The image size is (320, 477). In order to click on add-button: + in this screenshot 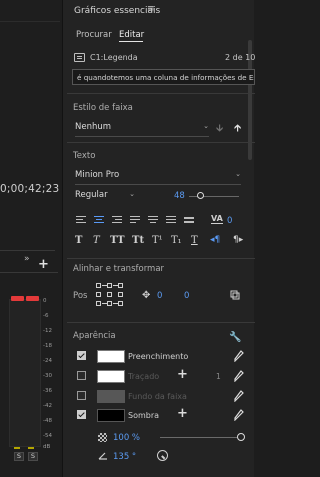, I will do `click(43, 264)`.